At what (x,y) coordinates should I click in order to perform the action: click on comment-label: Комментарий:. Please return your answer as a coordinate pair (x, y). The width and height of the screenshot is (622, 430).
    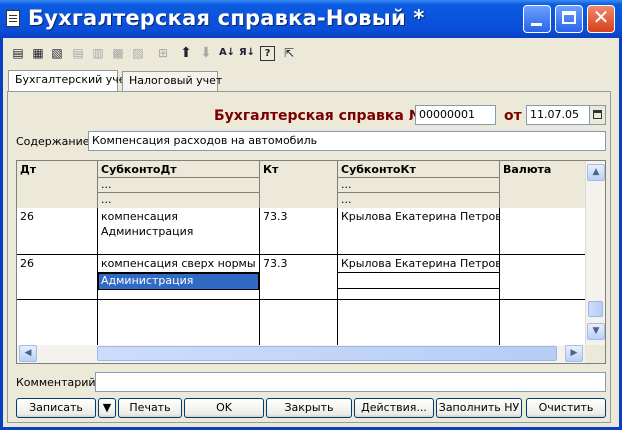
    Looking at the image, I should click on (58, 382).